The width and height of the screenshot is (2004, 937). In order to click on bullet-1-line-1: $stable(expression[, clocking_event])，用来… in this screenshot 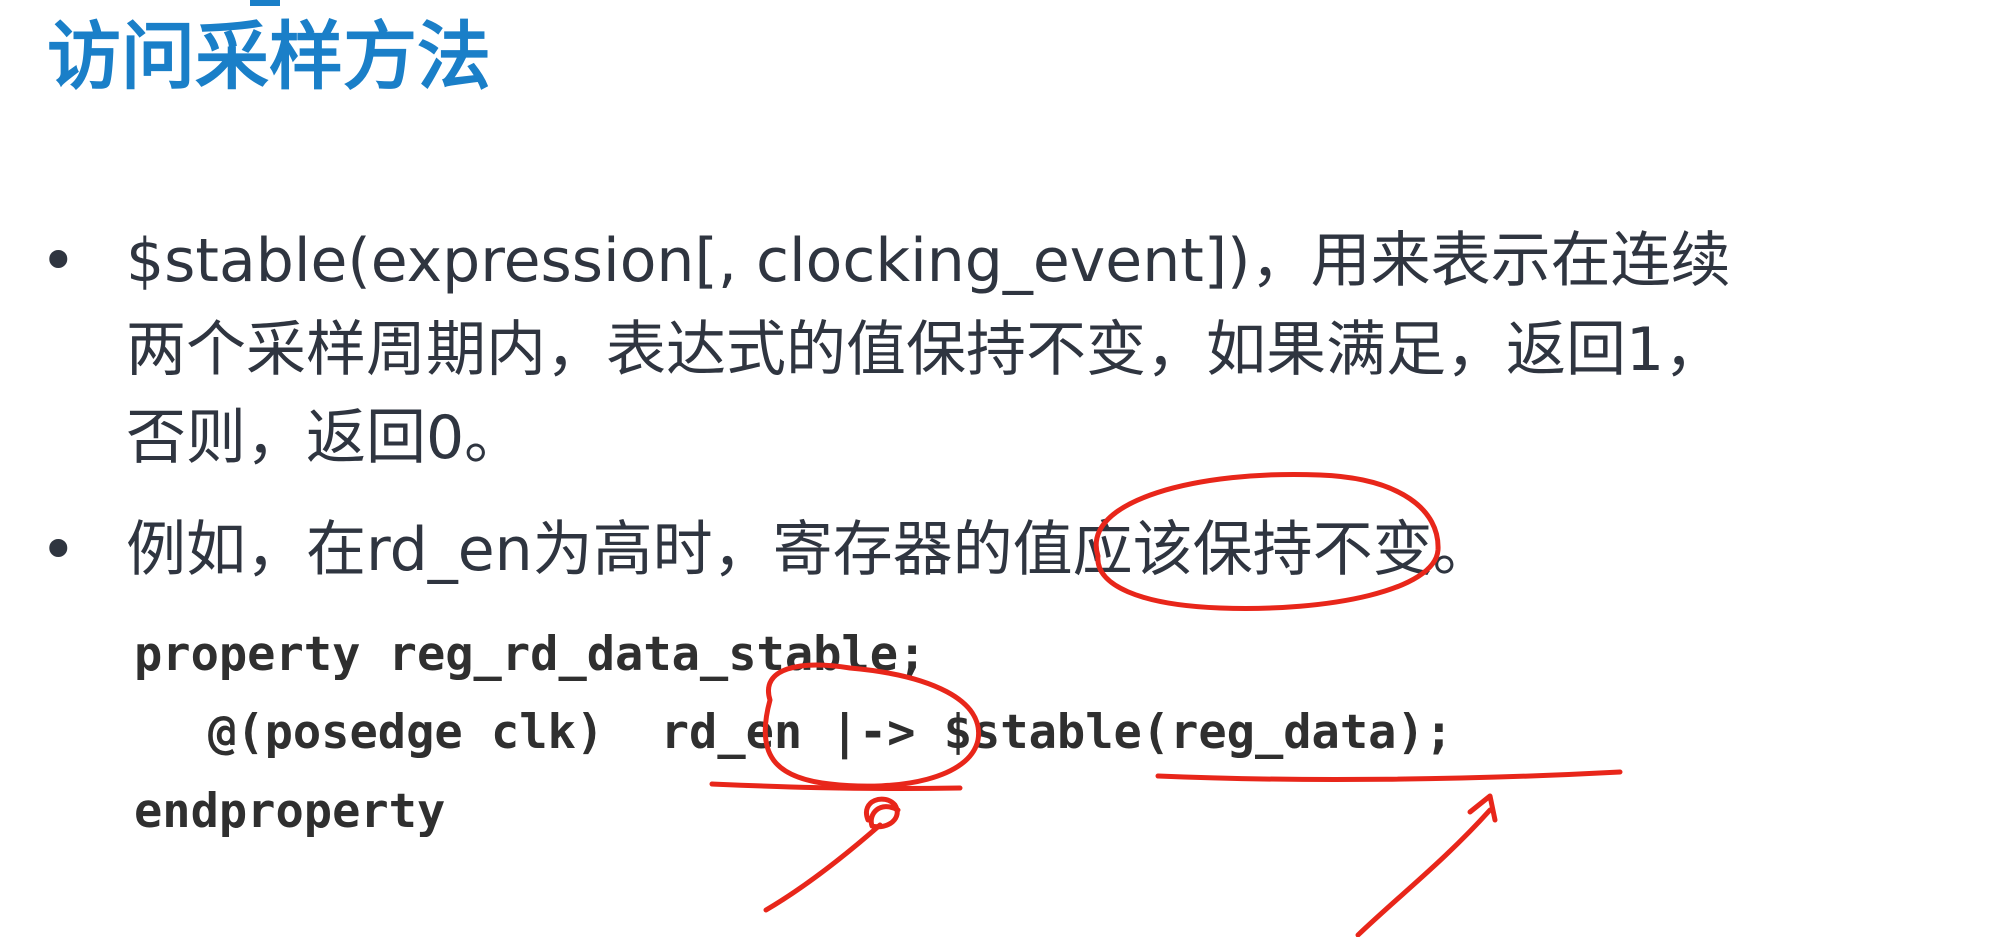, I will do `click(928, 261)`.